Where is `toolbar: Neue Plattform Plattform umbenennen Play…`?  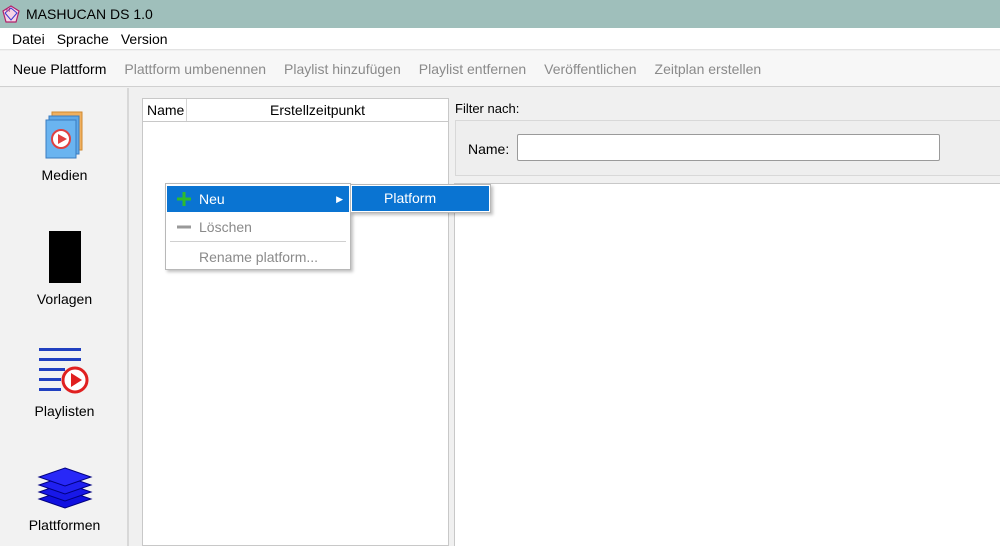 toolbar: Neue Plattform Plattform umbenennen Play… is located at coordinates (500, 69).